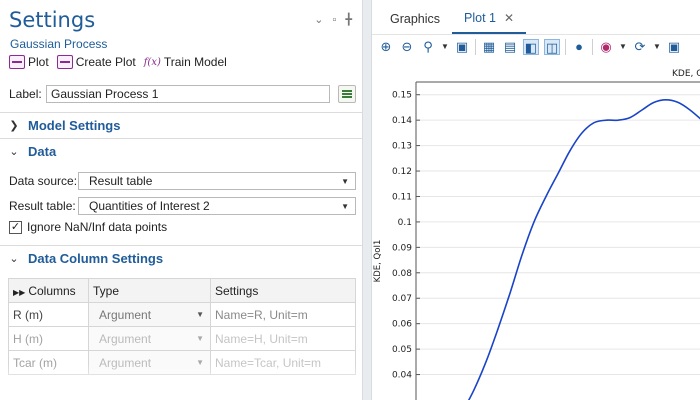 This screenshot has width=700, height=400. I want to click on label-caption: Label:, so click(25, 94).